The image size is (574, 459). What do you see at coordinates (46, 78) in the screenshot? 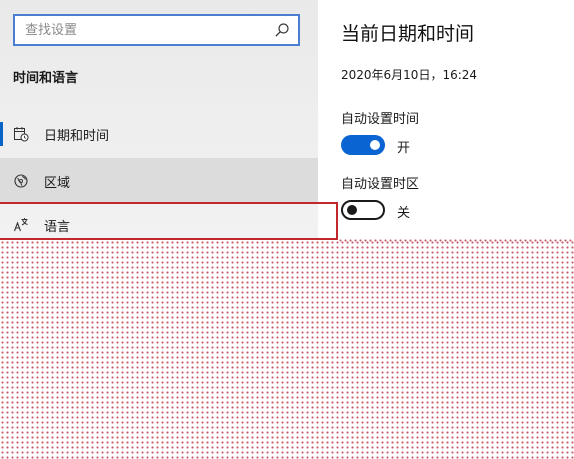
I see `section-title: 时间和语言` at bounding box center [46, 78].